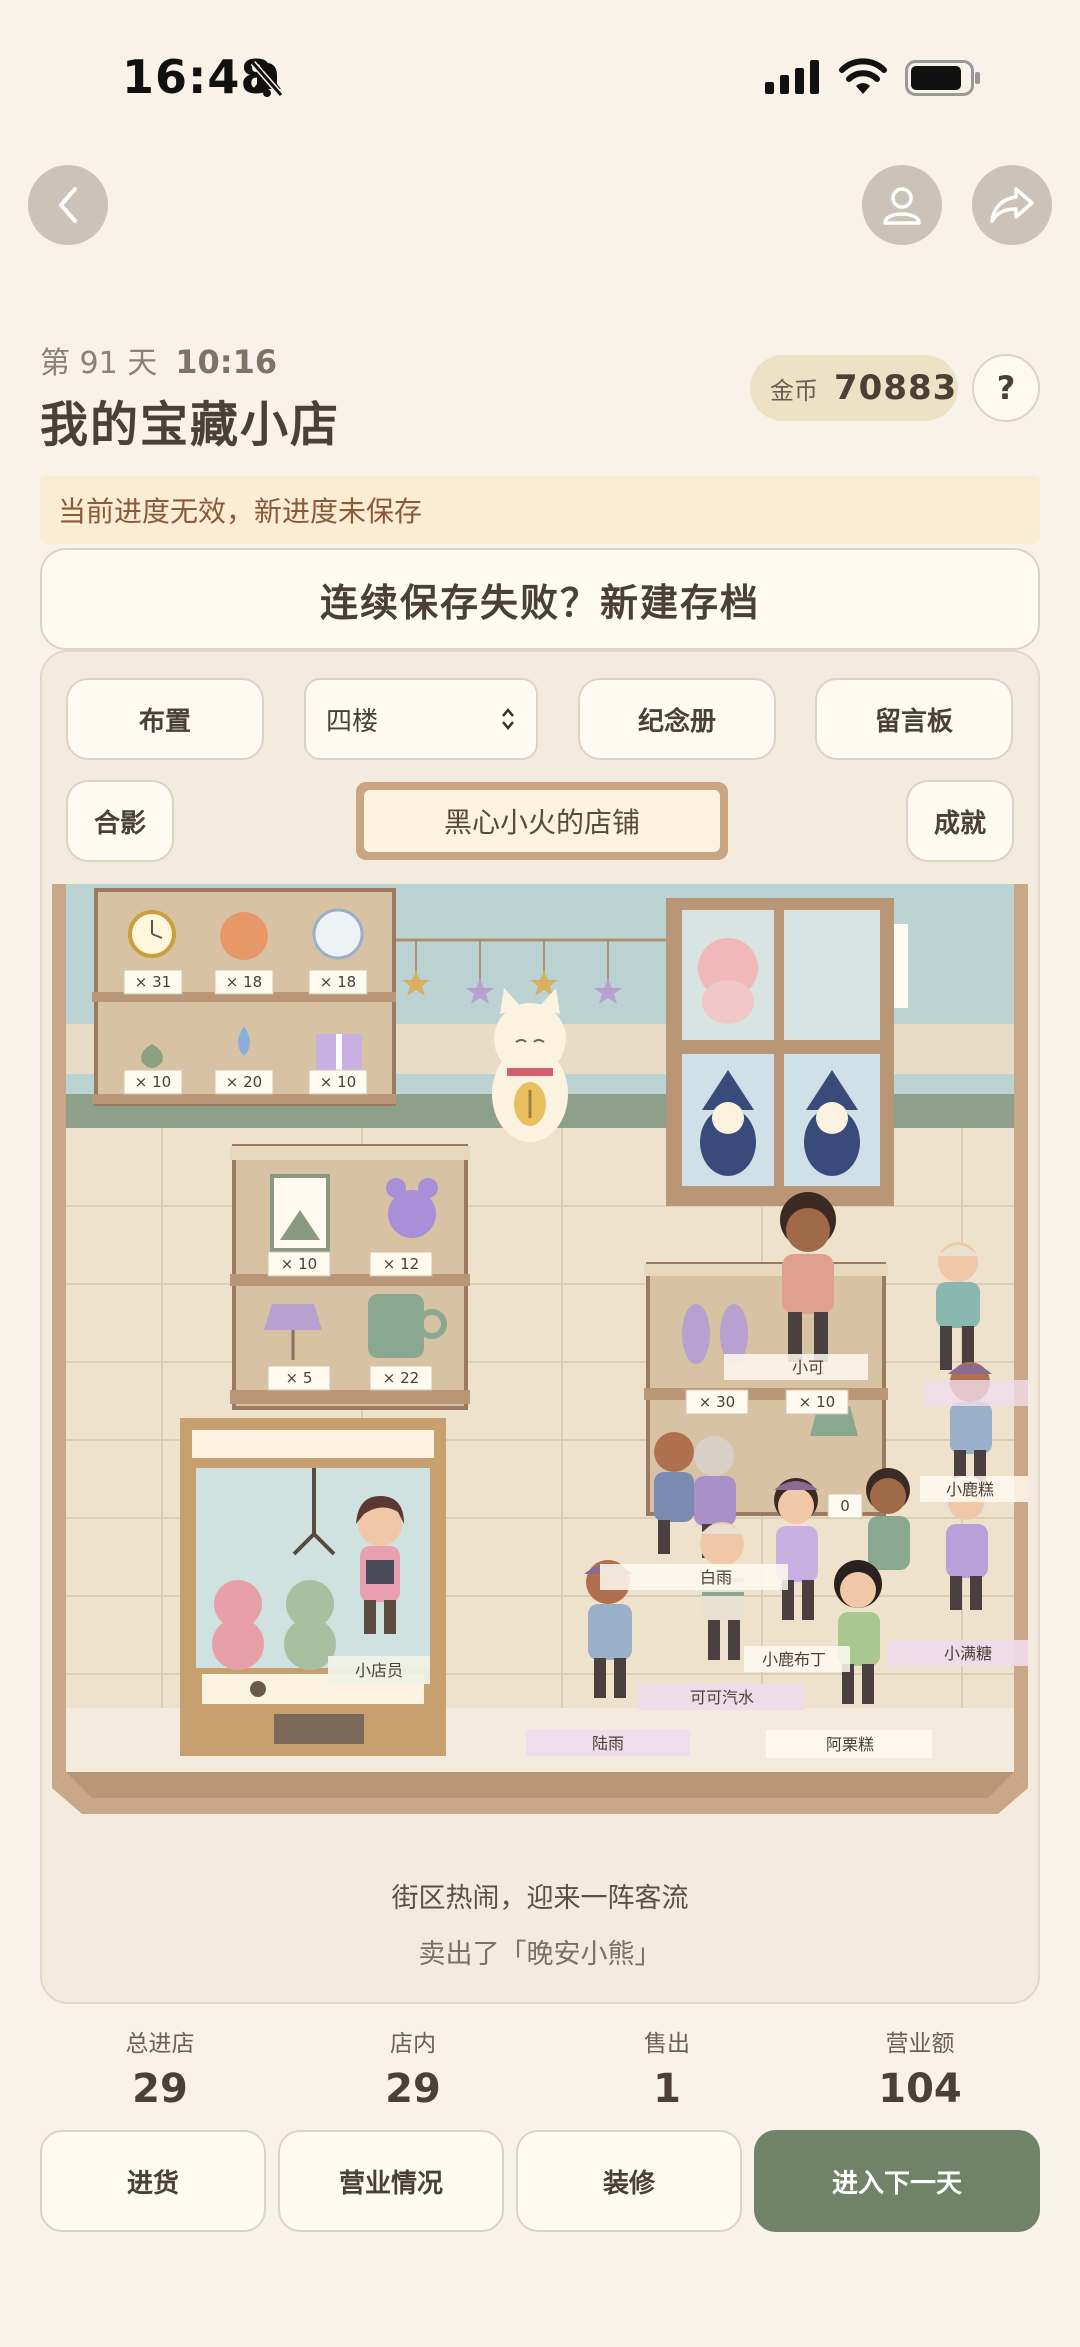 The image size is (1080, 2347). What do you see at coordinates (920, 2089) in the screenshot?
I see `stat-value: 104` at bounding box center [920, 2089].